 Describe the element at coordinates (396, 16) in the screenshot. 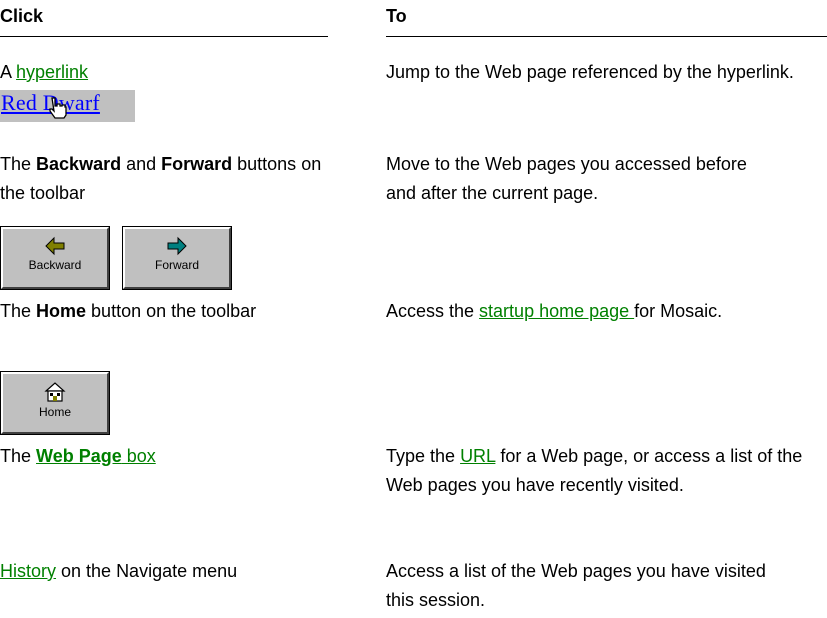

I see `header-to: To` at that location.